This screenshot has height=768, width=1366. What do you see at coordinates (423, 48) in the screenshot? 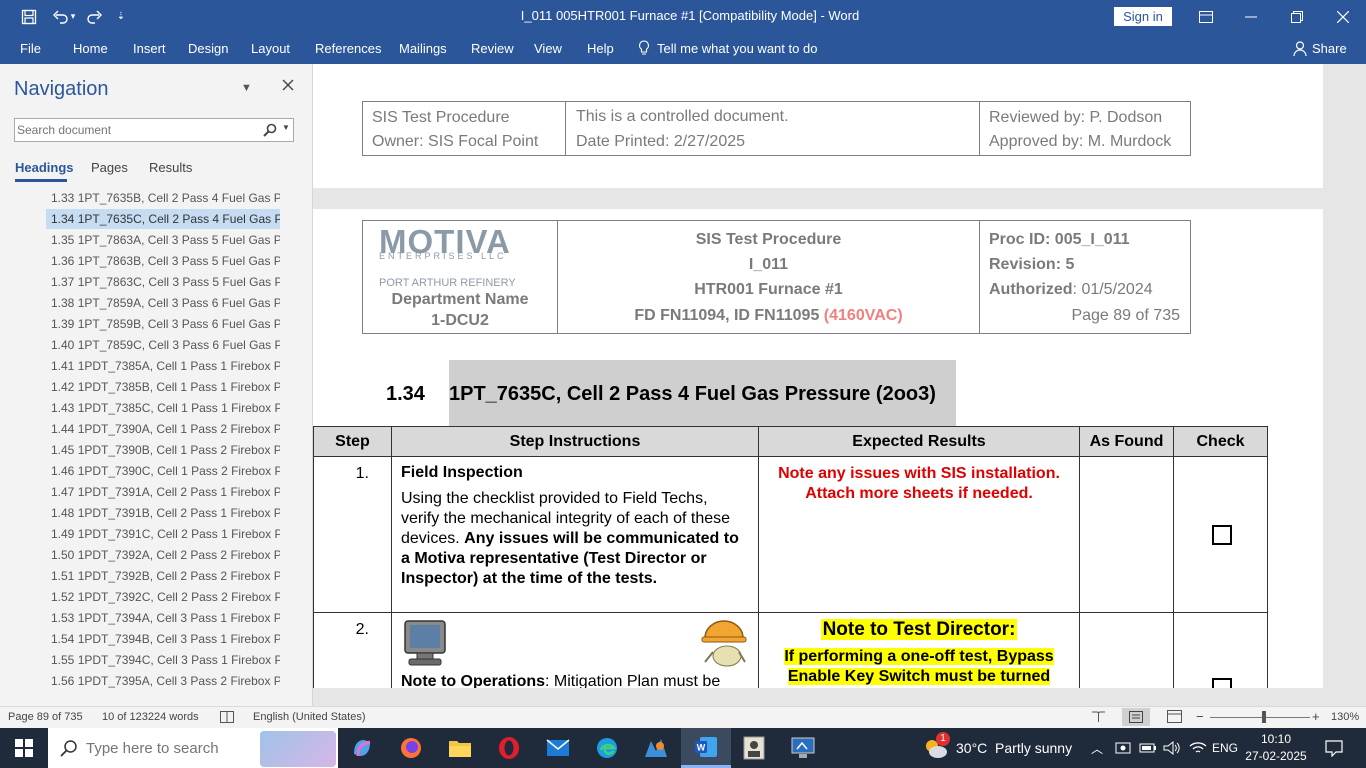
I see `tab-mailings: Mailings` at bounding box center [423, 48].